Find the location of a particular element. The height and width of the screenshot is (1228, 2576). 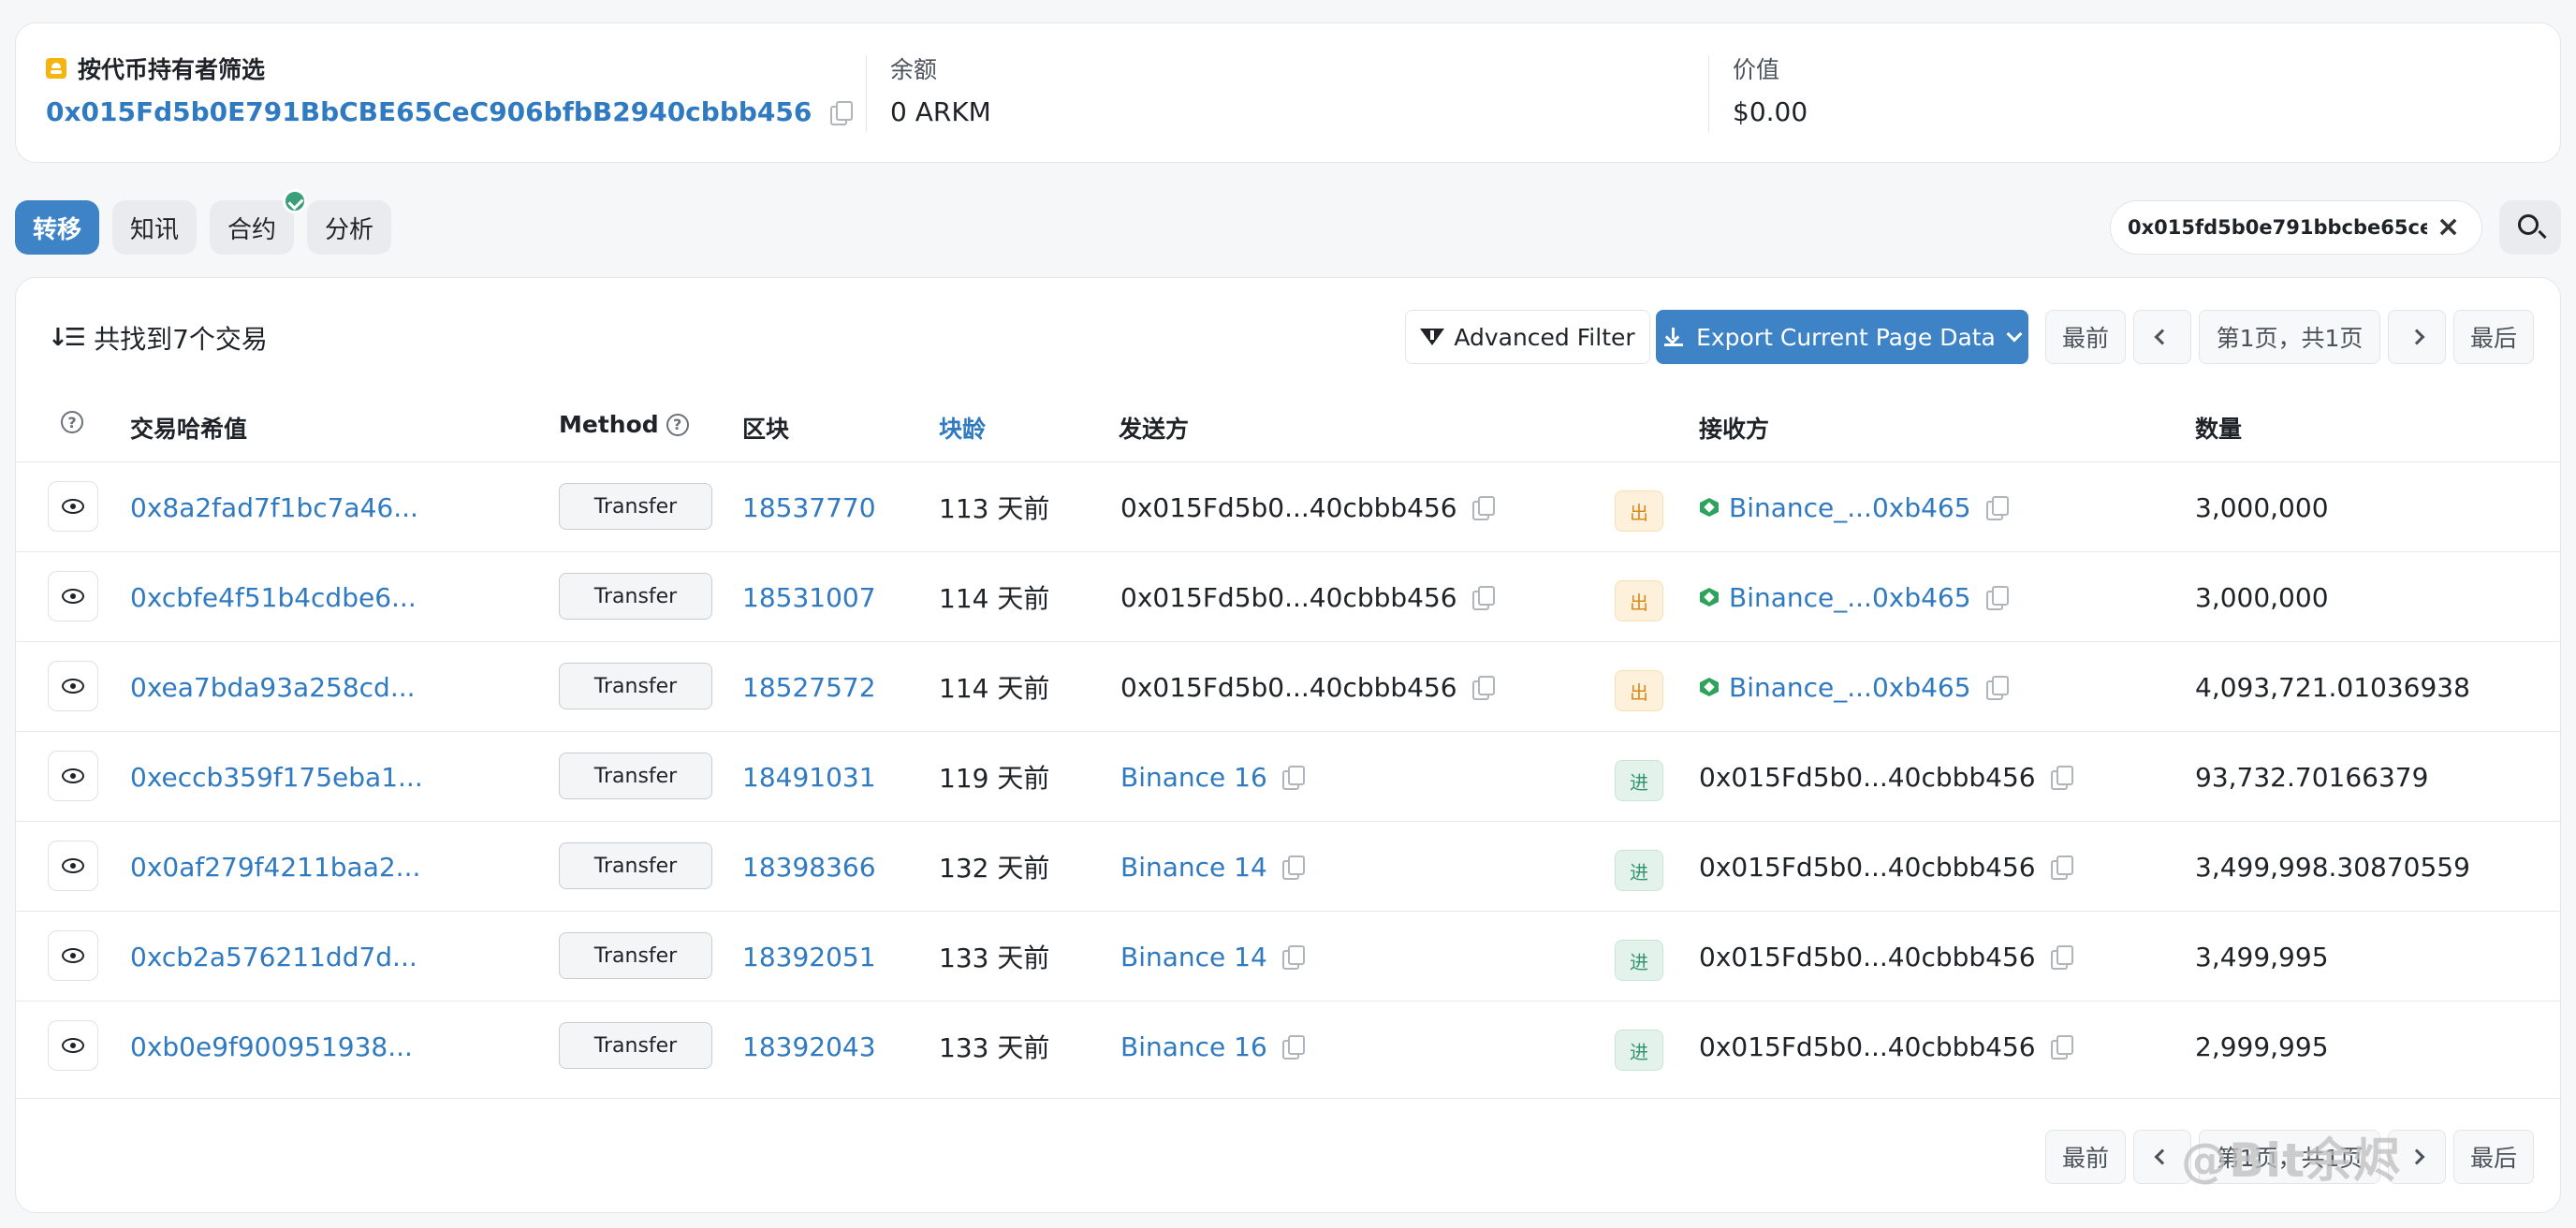

export-button: Export Current Page Data is located at coordinates (1842, 337).